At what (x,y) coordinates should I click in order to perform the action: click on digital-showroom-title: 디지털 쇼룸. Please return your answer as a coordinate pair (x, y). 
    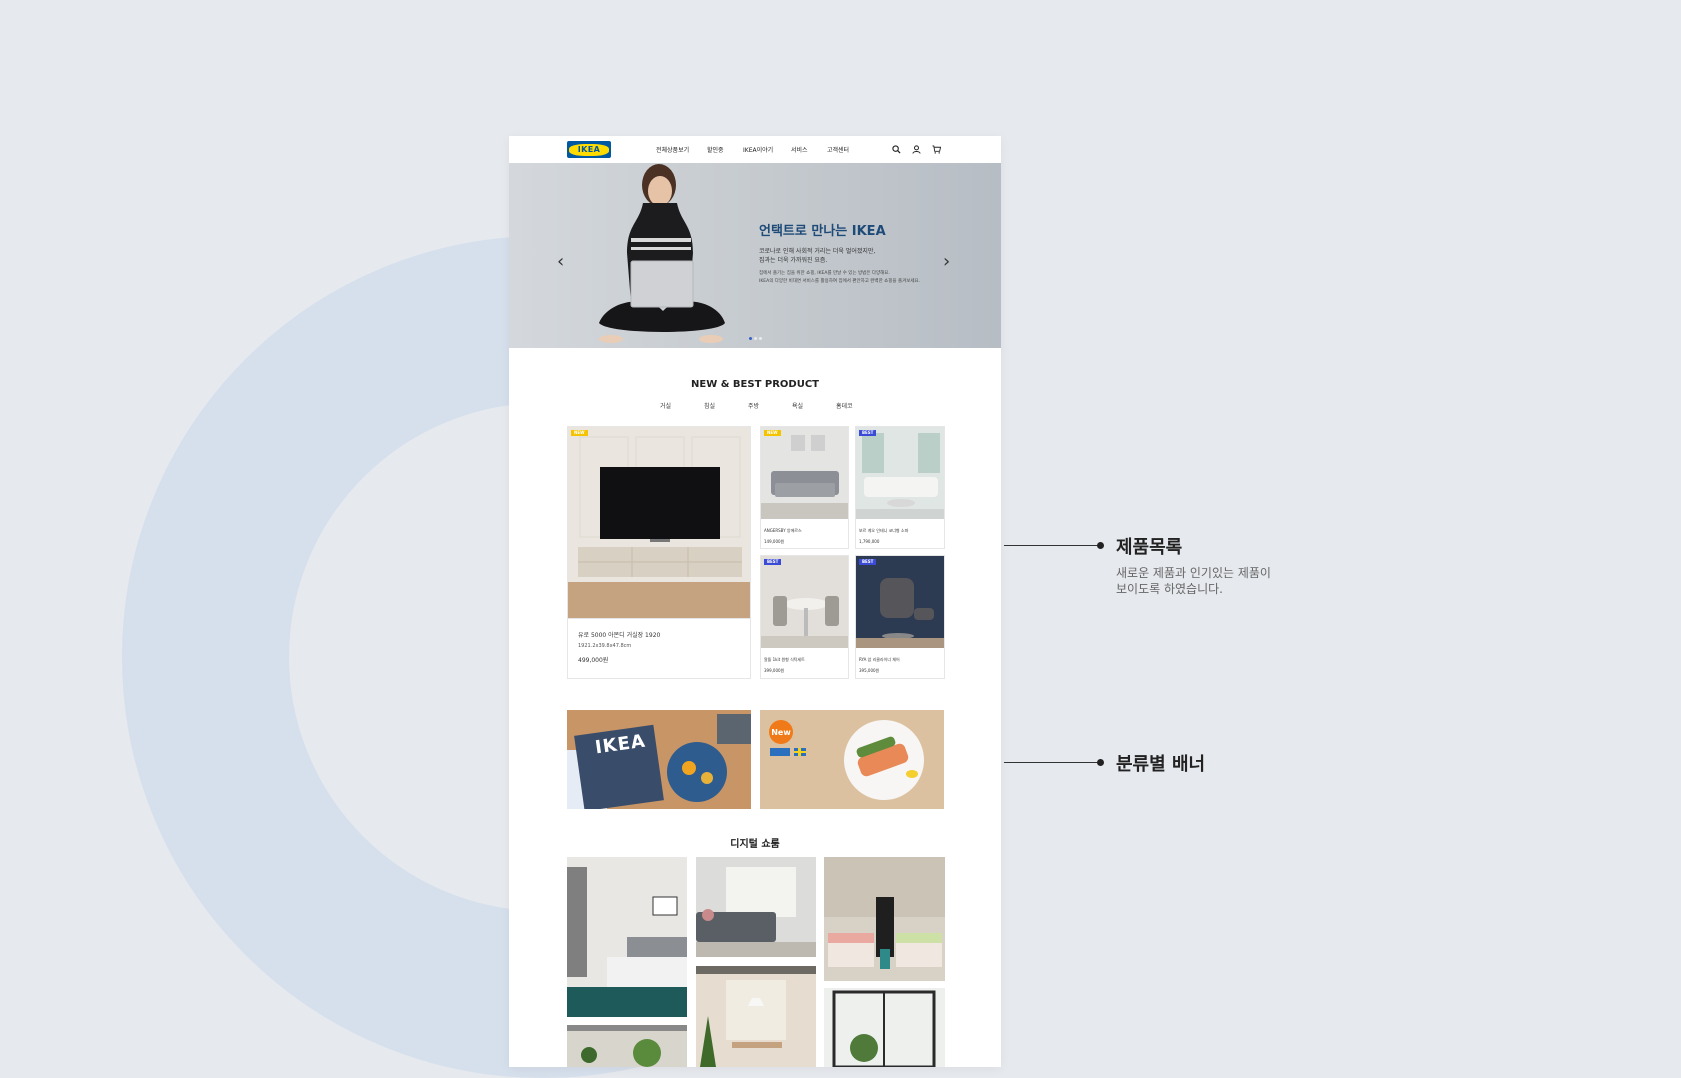
    Looking at the image, I should click on (755, 844).